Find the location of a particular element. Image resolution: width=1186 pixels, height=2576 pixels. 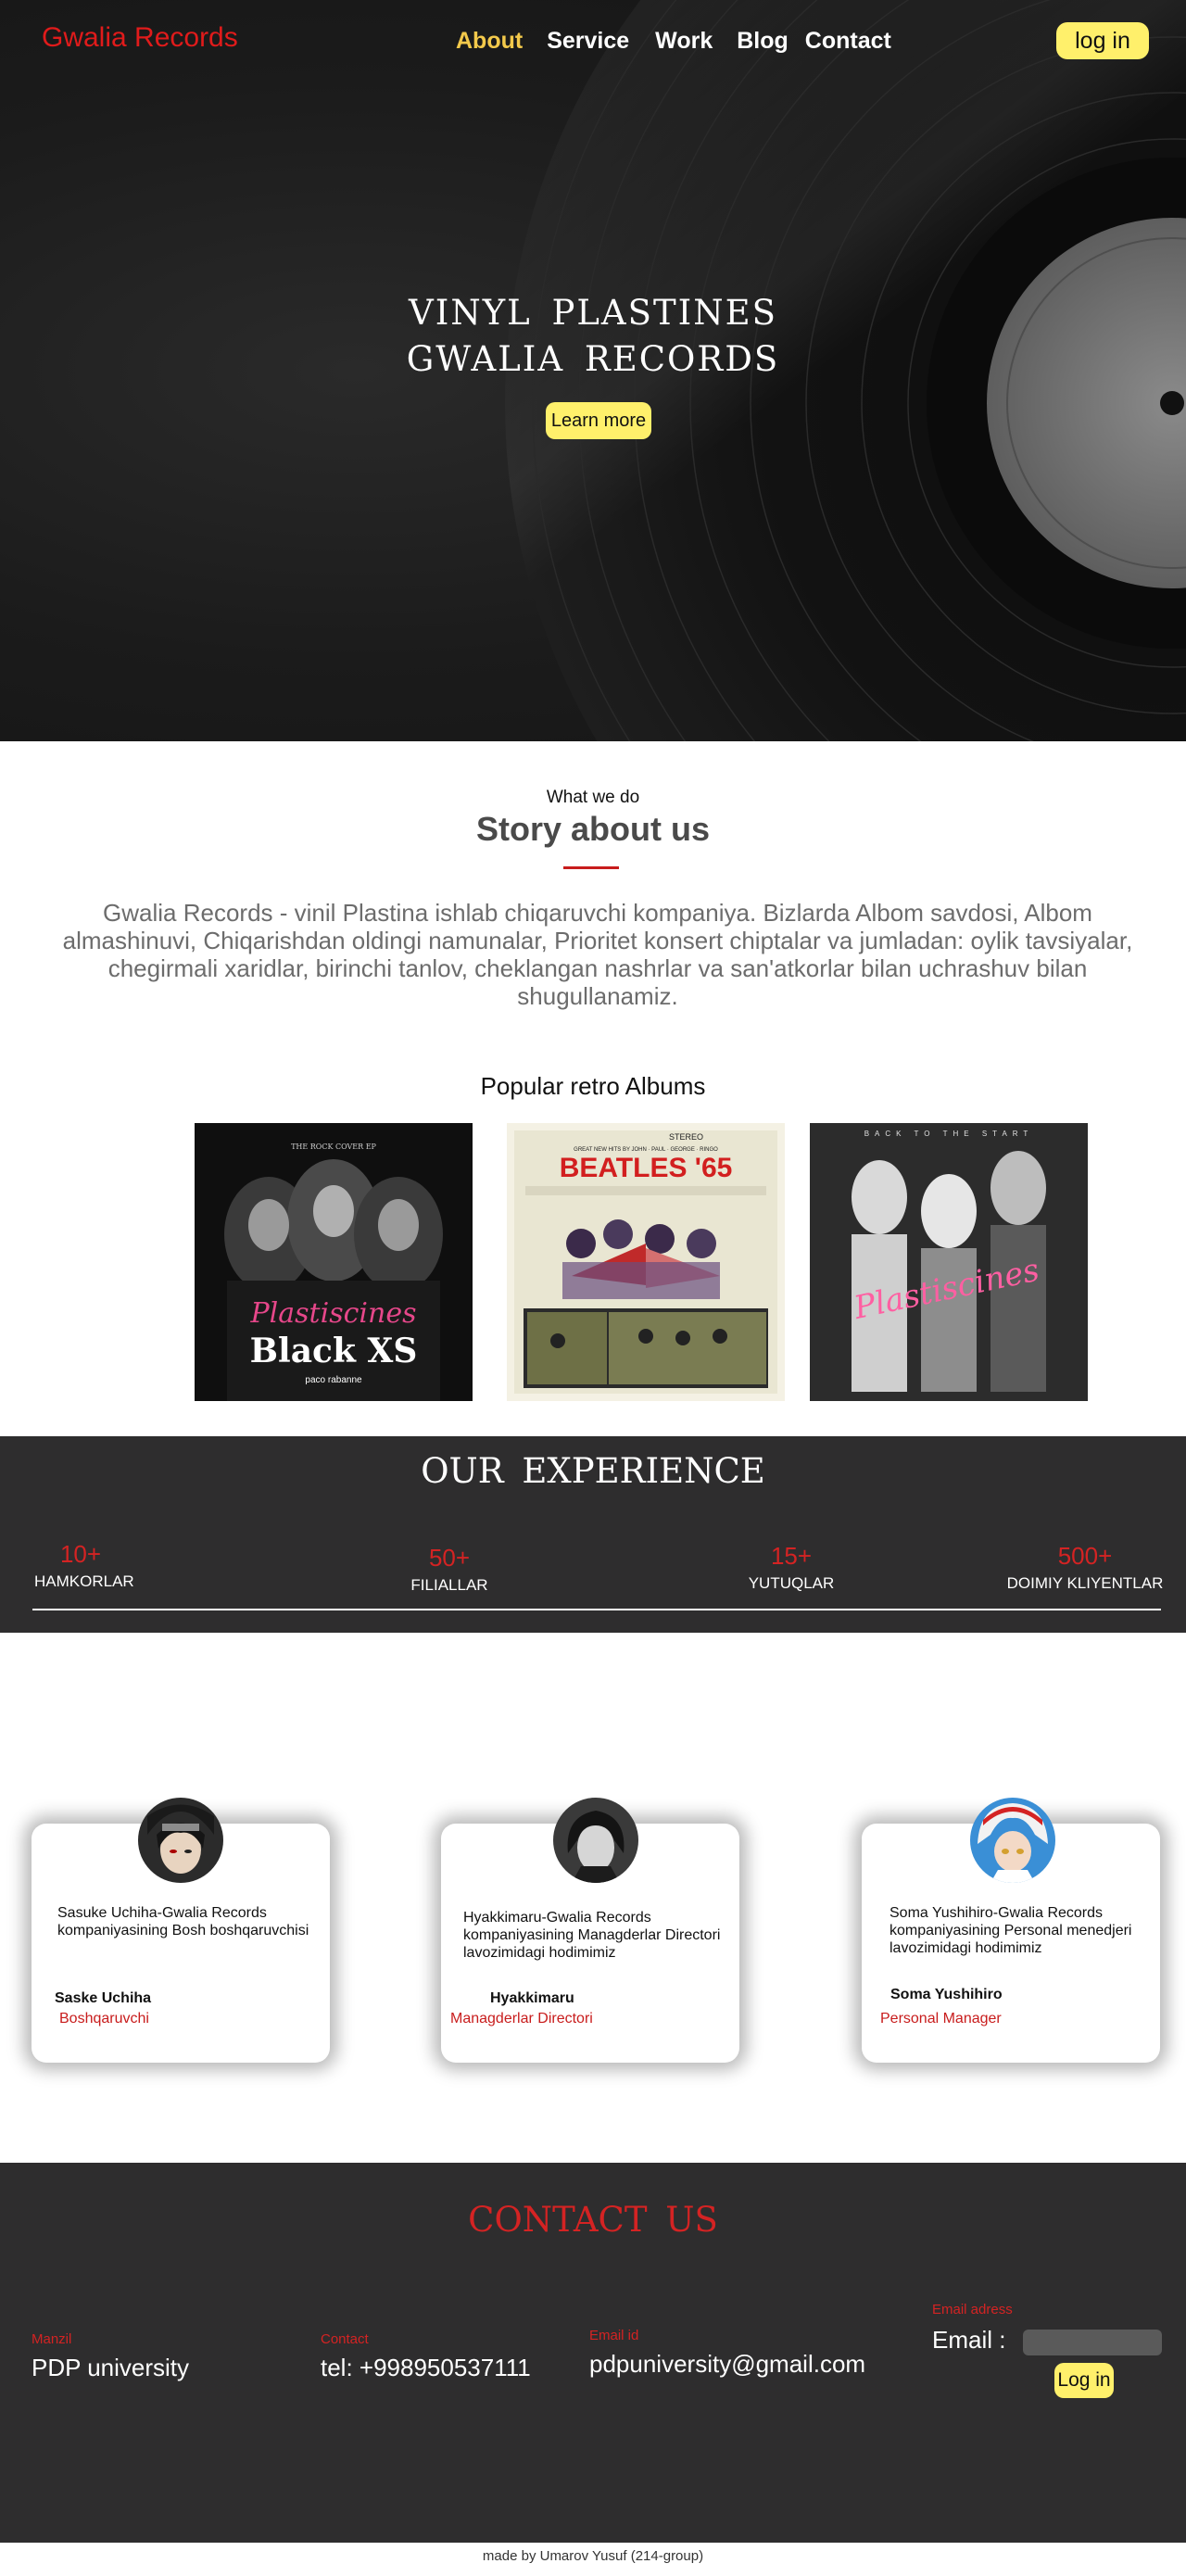

contact-title: CONTACT US is located at coordinates (593, 2220).